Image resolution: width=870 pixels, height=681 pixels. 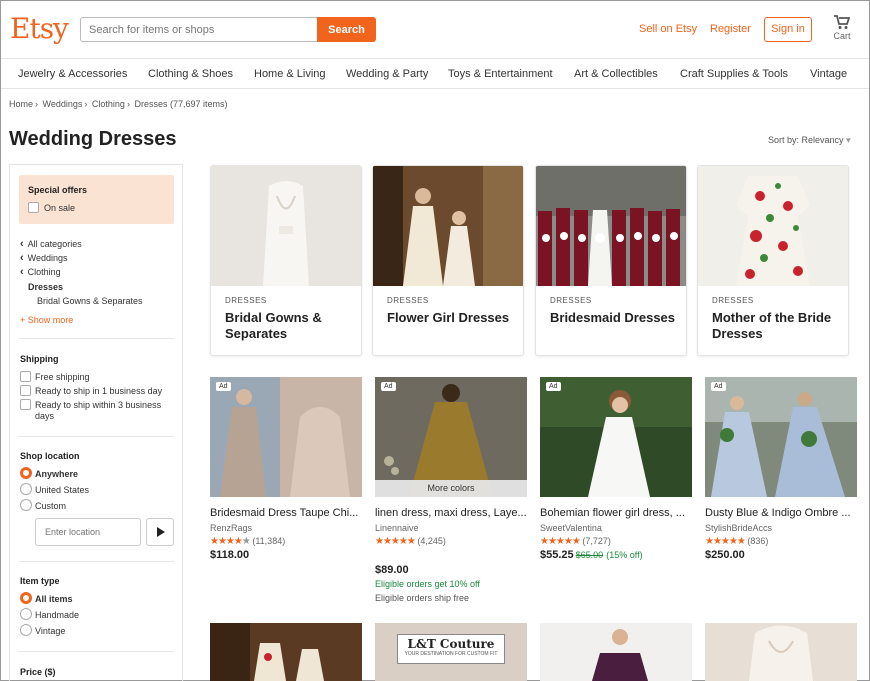 I want to click on location-input, so click(x=88, y=532).